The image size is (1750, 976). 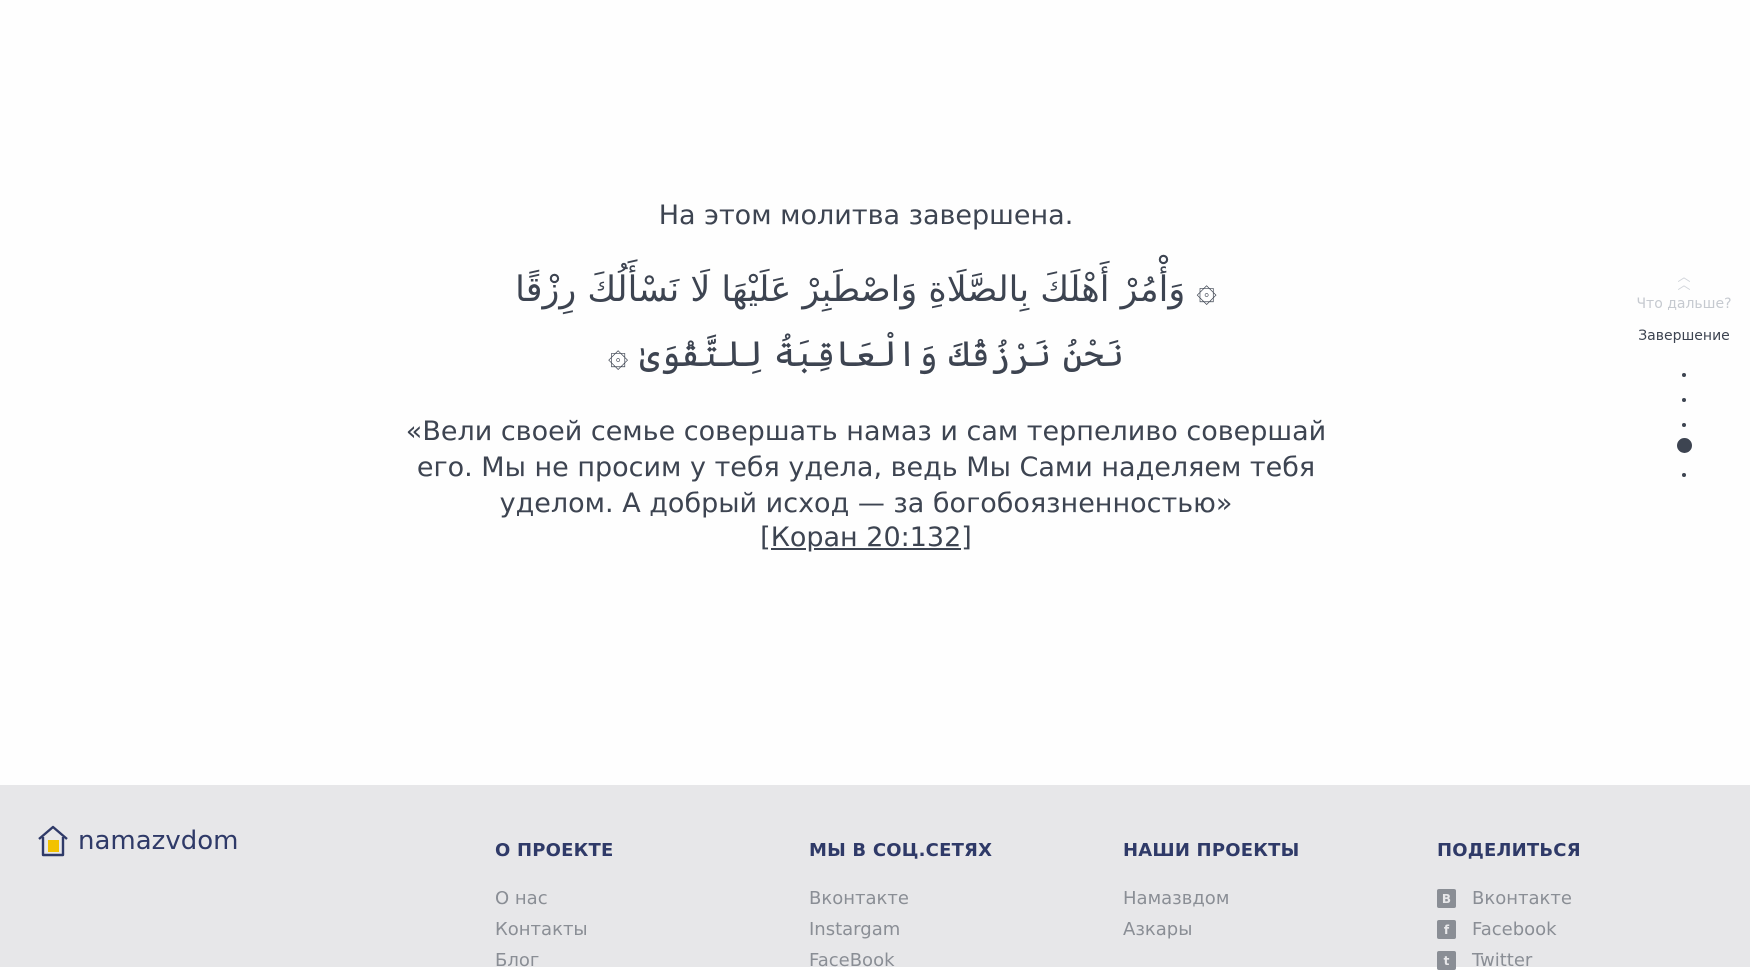 What do you see at coordinates (158, 841) in the screenshot?
I see `logo-text: namazvdom` at bounding box center [158, 841].